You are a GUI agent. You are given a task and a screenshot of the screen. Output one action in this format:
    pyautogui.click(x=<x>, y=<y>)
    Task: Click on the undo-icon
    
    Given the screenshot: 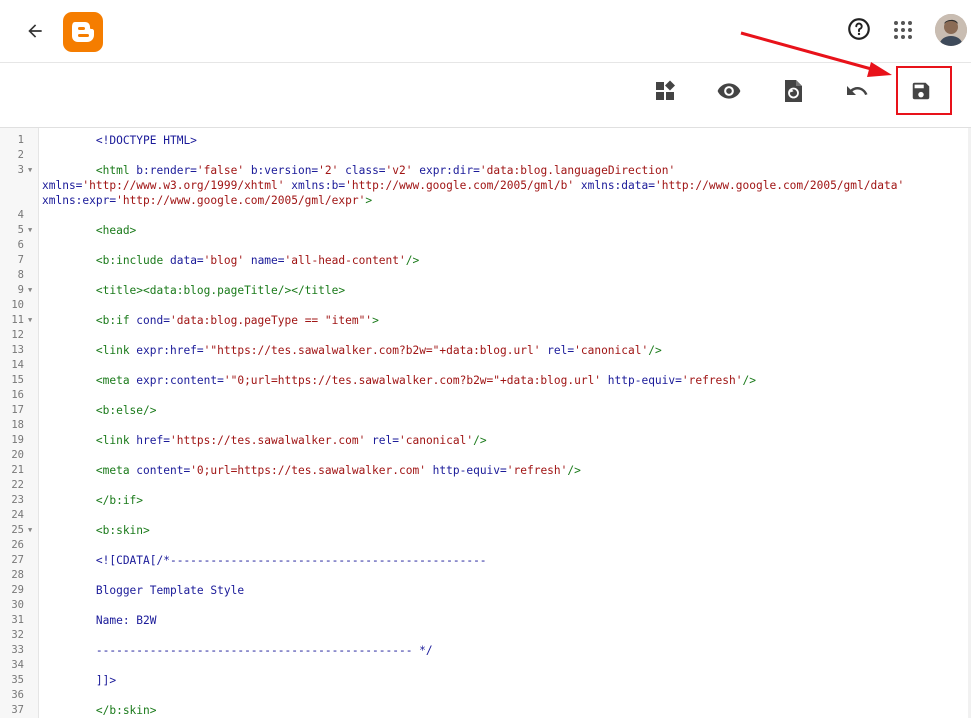 What is the action you would take?
    pyautogui.click(x=857, y=90)
    